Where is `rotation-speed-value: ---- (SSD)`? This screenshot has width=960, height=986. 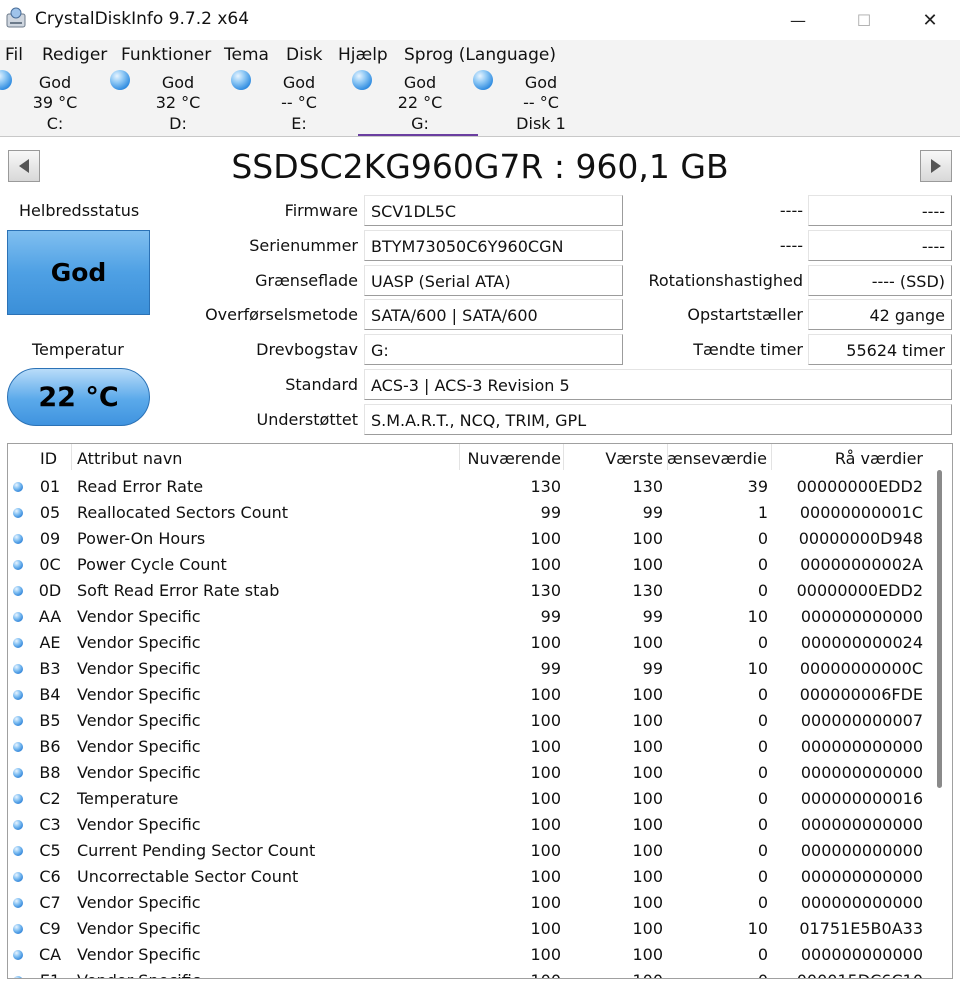
rotation-speed-value: ---- (SSD) is located at coordinates (880, 280).